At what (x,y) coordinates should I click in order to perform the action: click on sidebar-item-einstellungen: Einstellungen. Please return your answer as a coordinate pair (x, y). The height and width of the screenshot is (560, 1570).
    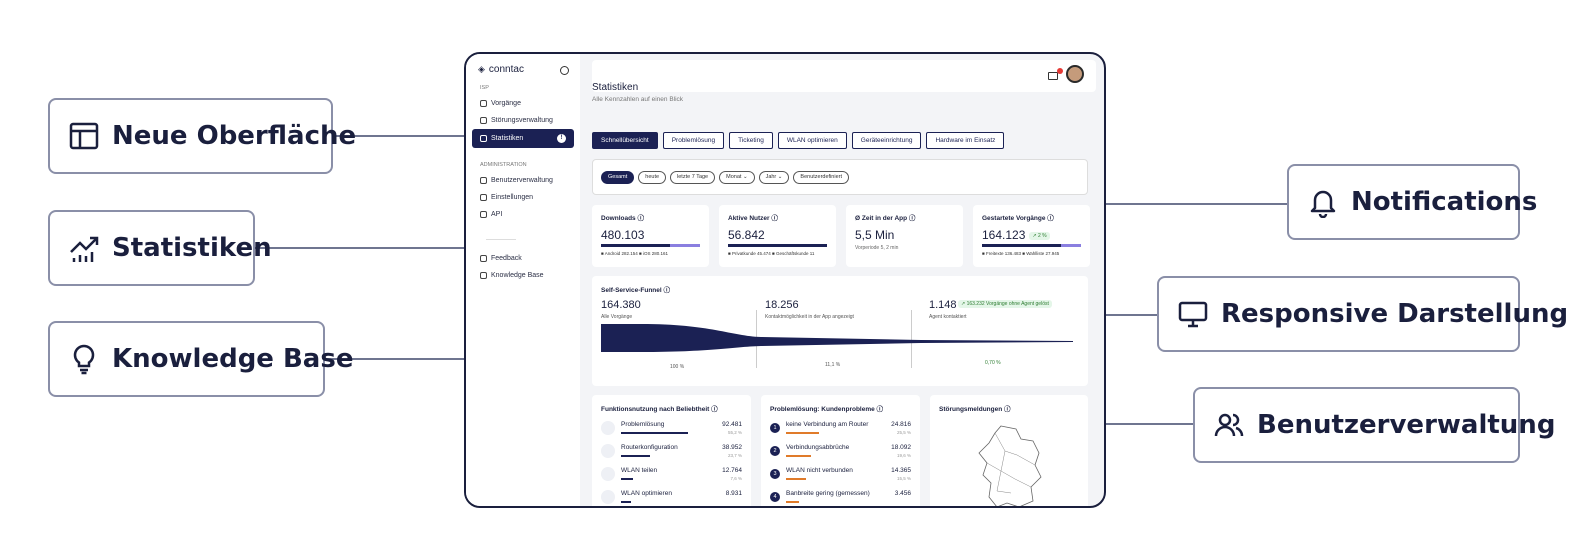
    Looking at the image, I should click on (523, 197).